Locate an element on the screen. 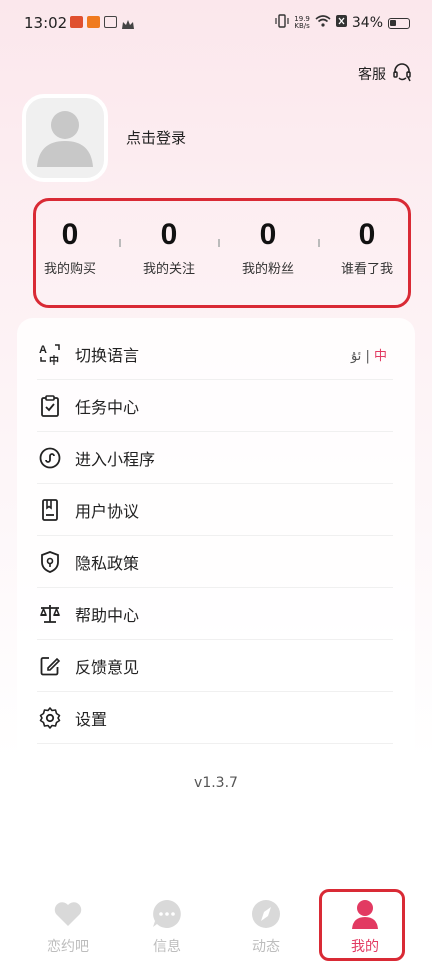  customer-service-button: 客服 is located at coordinates (385, 74).